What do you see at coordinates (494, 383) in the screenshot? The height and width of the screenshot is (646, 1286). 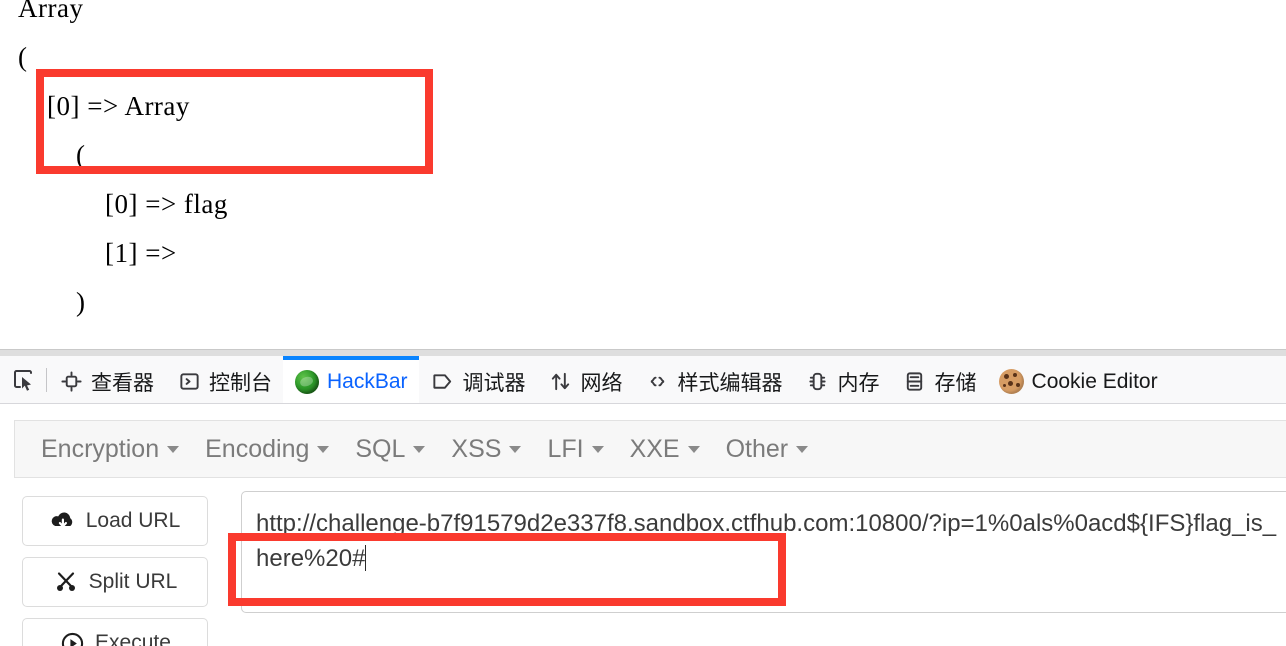 I see `tab-debugger-label: 调试器` at bounding box center [494, 383].